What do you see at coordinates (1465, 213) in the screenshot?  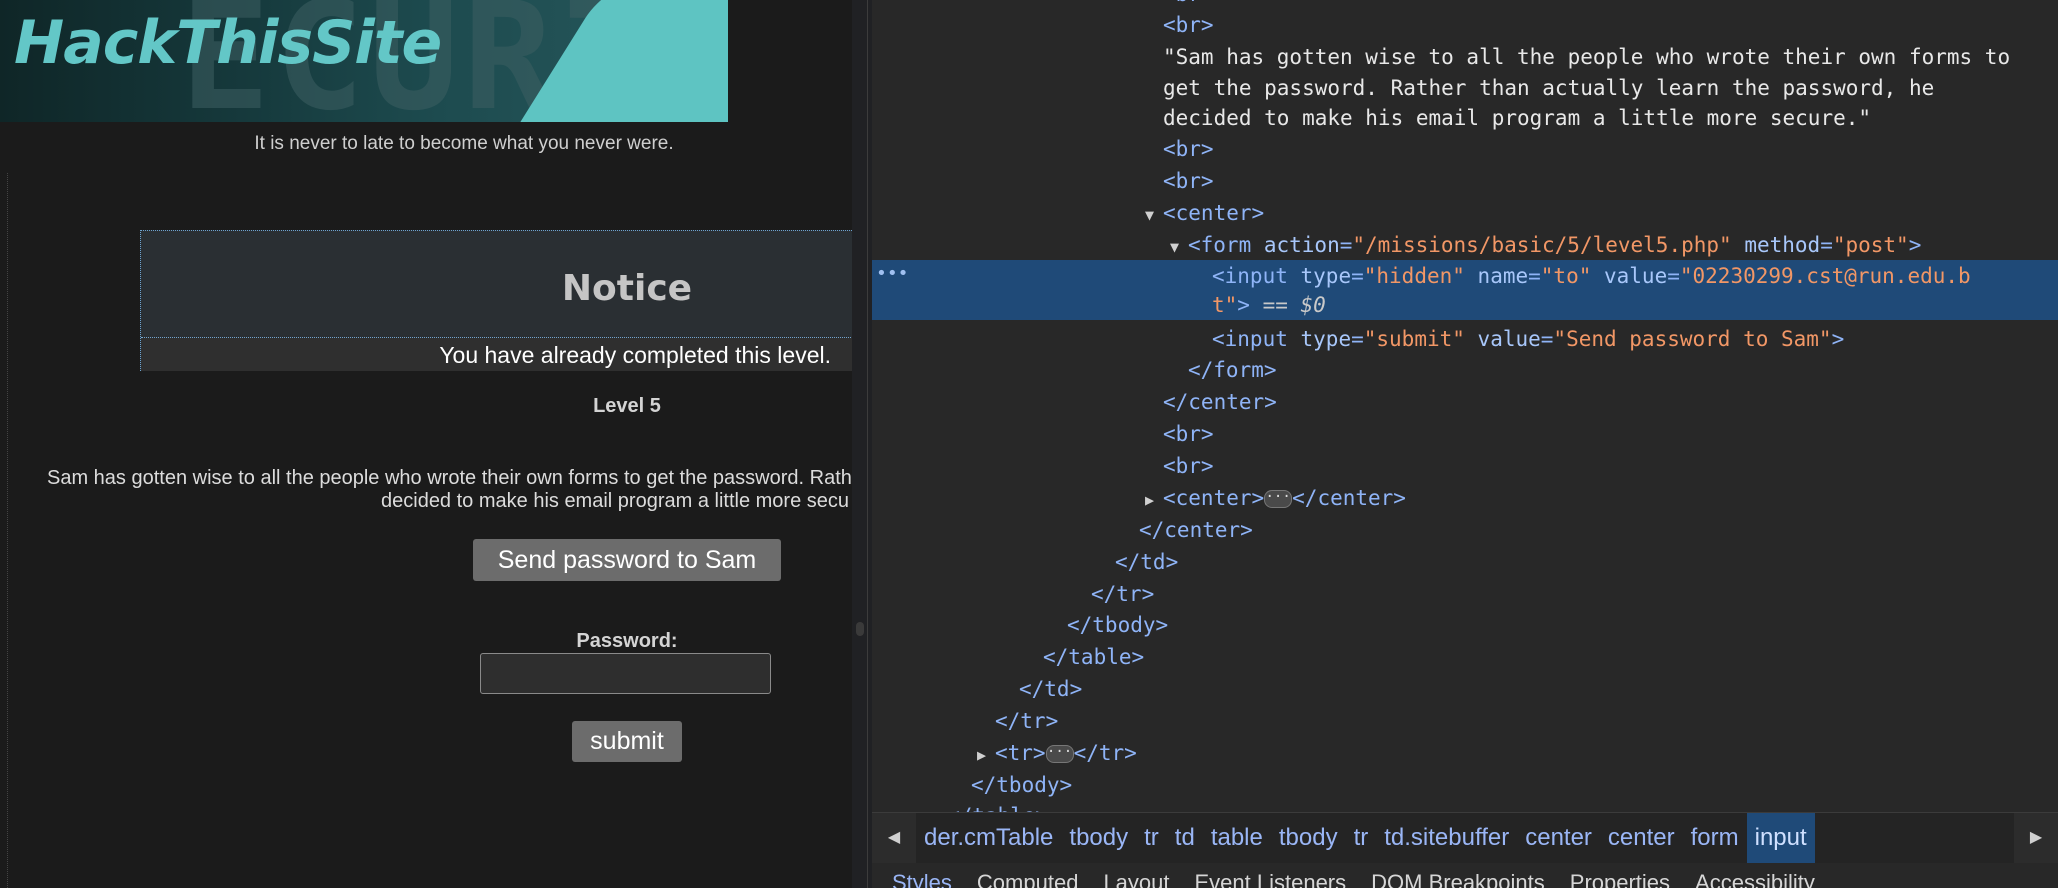 I see `tree-row-center: ▼ <center>` at bounding box center [1465, 213].